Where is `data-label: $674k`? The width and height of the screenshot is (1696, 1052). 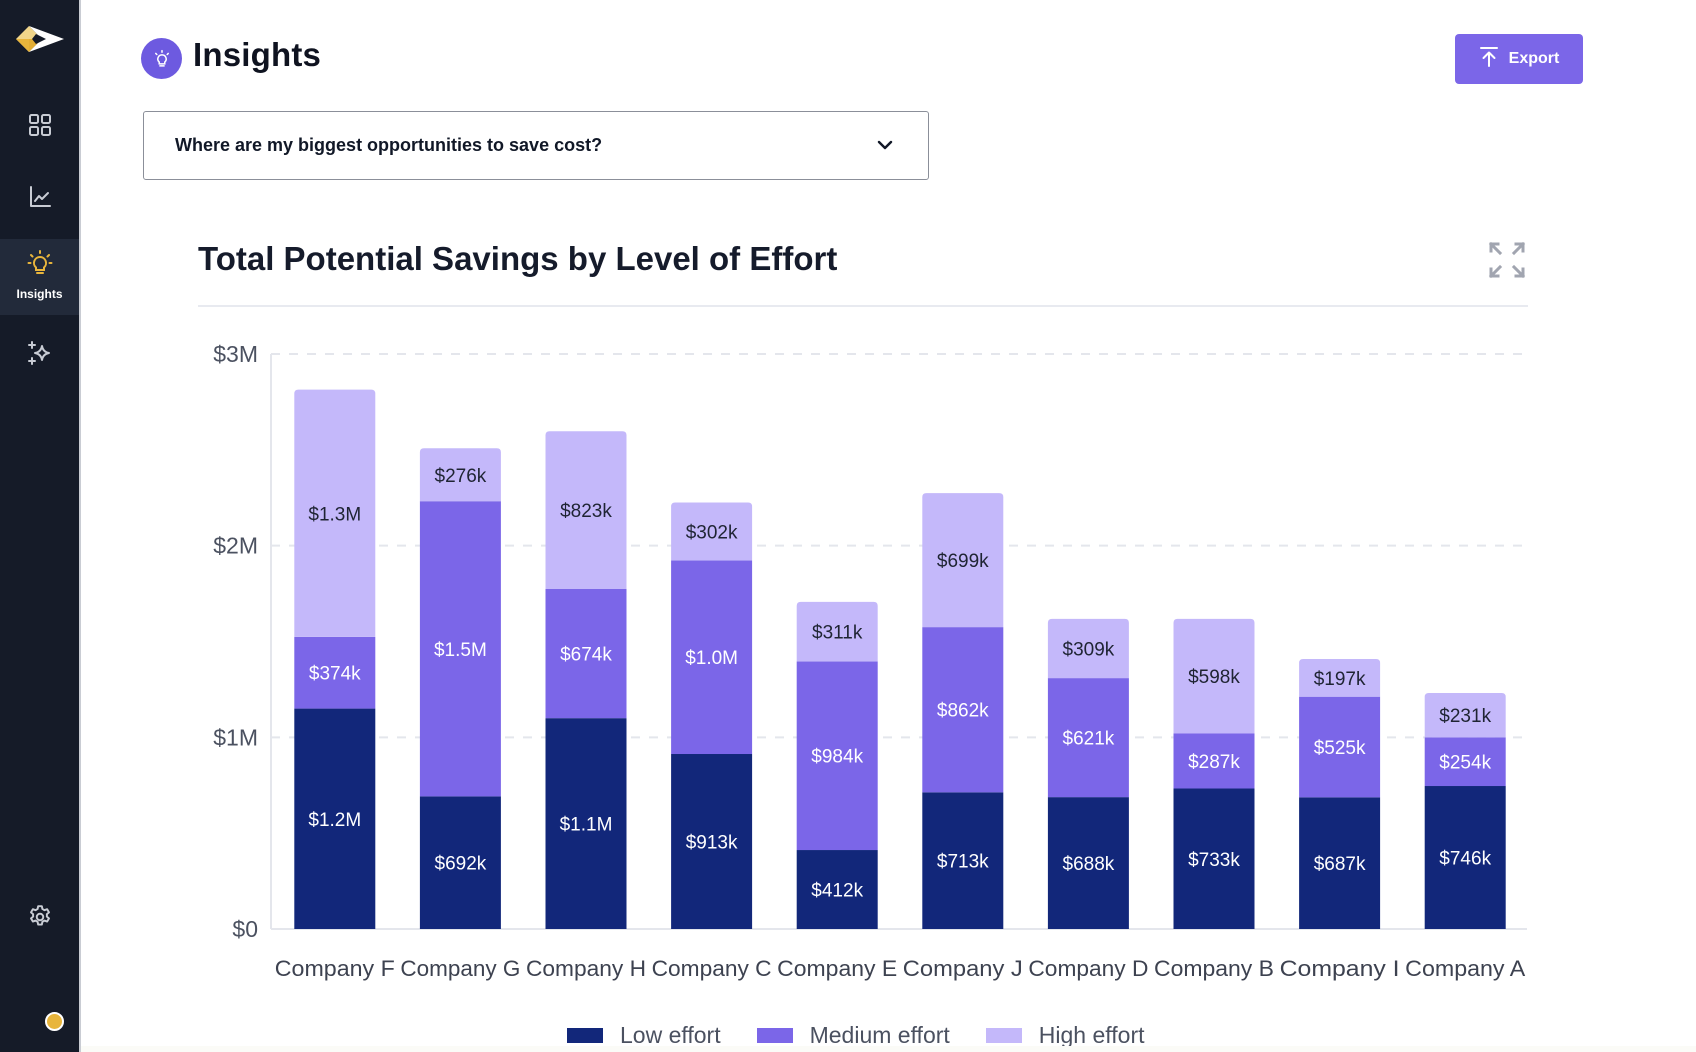 data-label: $674k is located at coordinates (586, 655).